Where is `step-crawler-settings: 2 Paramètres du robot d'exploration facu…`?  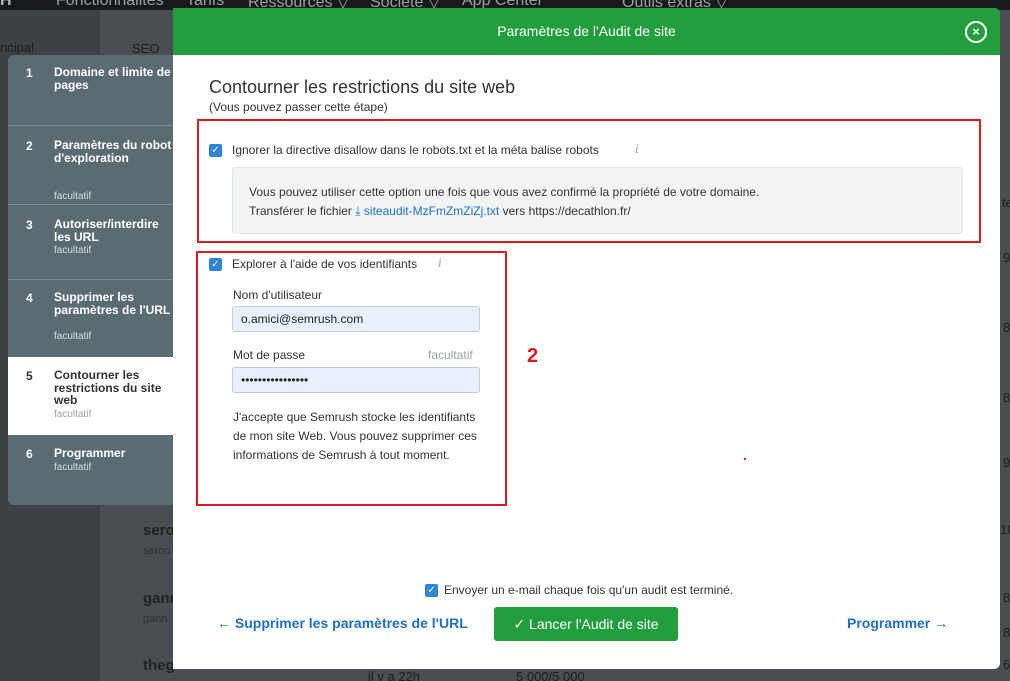 step-crawler-settings: 2 Paramètres du robot d'exploration facu… is located at coordinates (90, 165).